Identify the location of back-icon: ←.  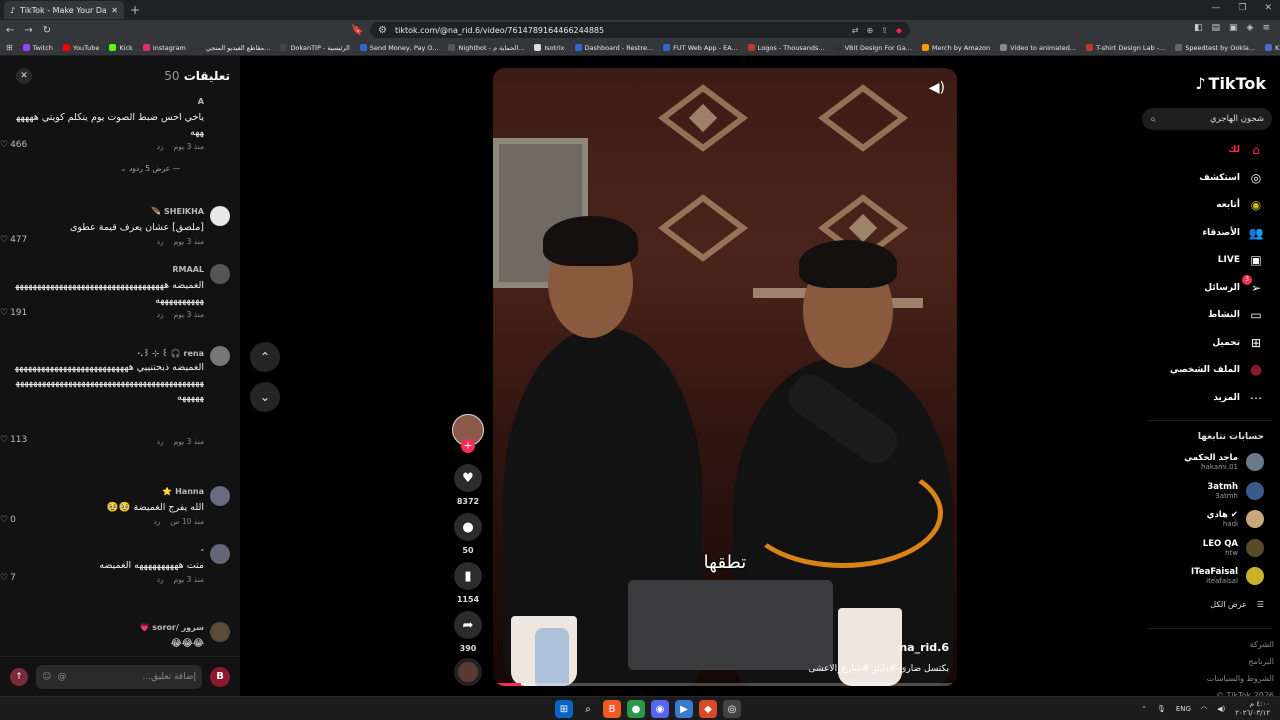
(10, 30).